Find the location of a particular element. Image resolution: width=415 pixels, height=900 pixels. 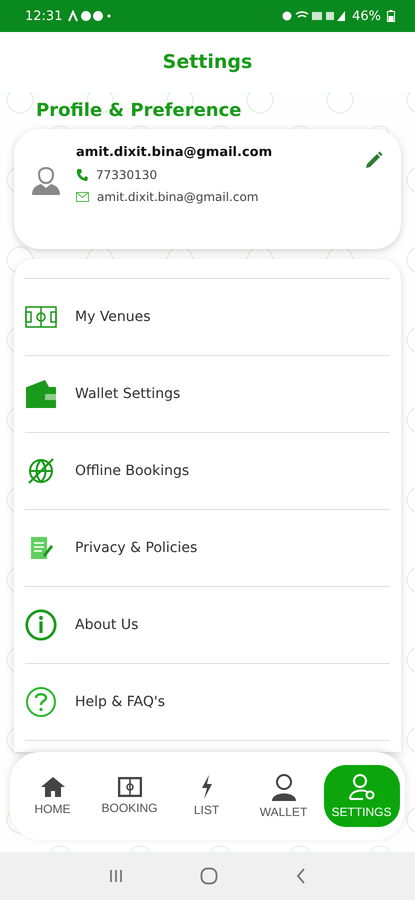

nav-tab: LIST is located at coordinates (207, 796).